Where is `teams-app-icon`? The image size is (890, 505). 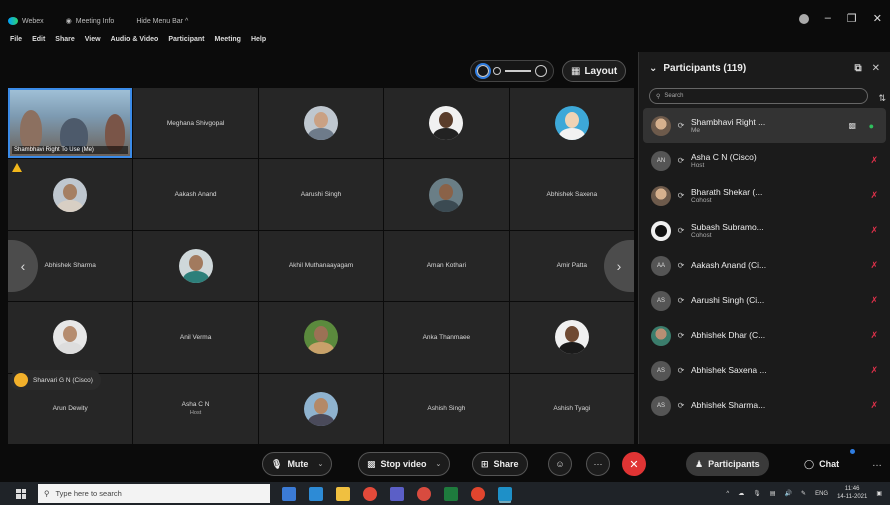 teams-app-icon is located at coordinates (397, 493).